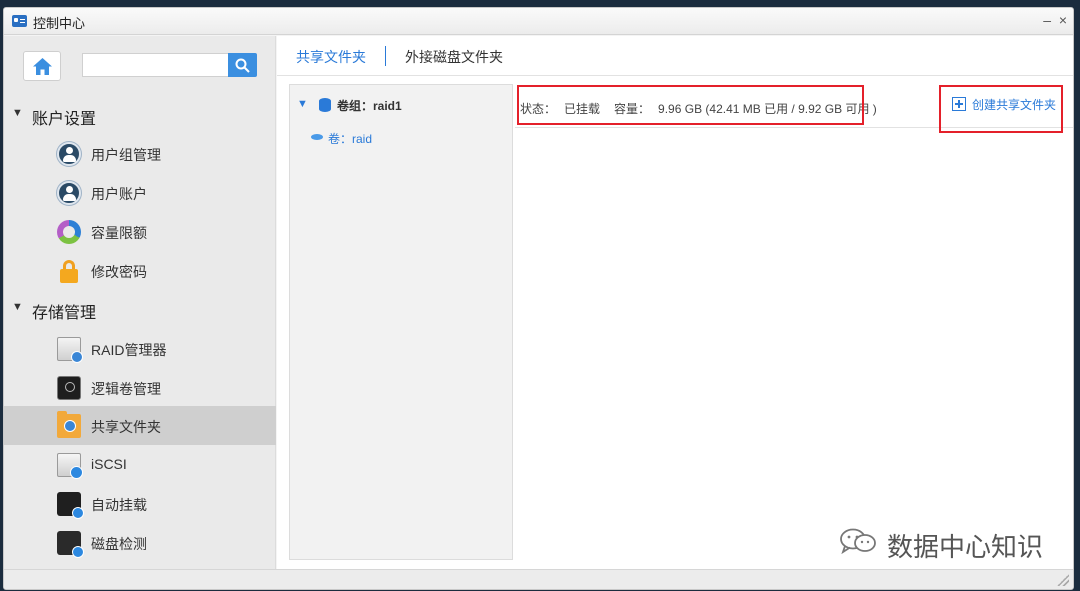 The image size is (1080, 591). Describe the element at coordinates (965, 548) in the screenshot. I see `watermark-text: 数据中心知识` at that location.